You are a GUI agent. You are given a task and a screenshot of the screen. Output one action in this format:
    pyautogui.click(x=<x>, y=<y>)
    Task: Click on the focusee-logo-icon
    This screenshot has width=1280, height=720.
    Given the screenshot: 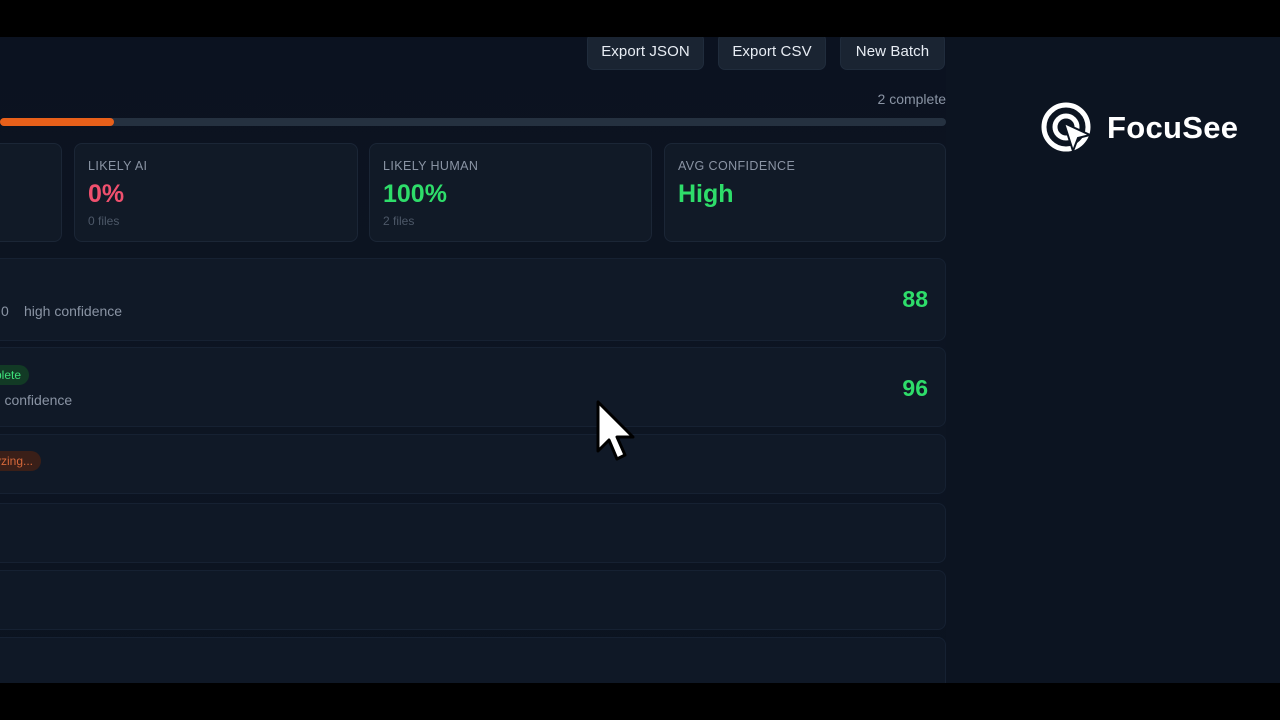 What is the action you would take?
    pyautogui.click(x=1067, y=128)
    